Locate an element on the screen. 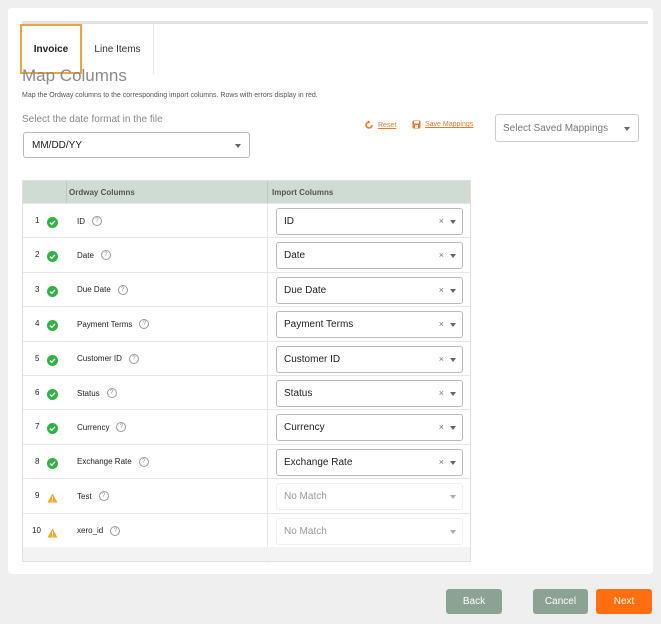 This screenshot has height=624, width=661. ordway-column-label: Due Date is located at coordinates (94, 290).